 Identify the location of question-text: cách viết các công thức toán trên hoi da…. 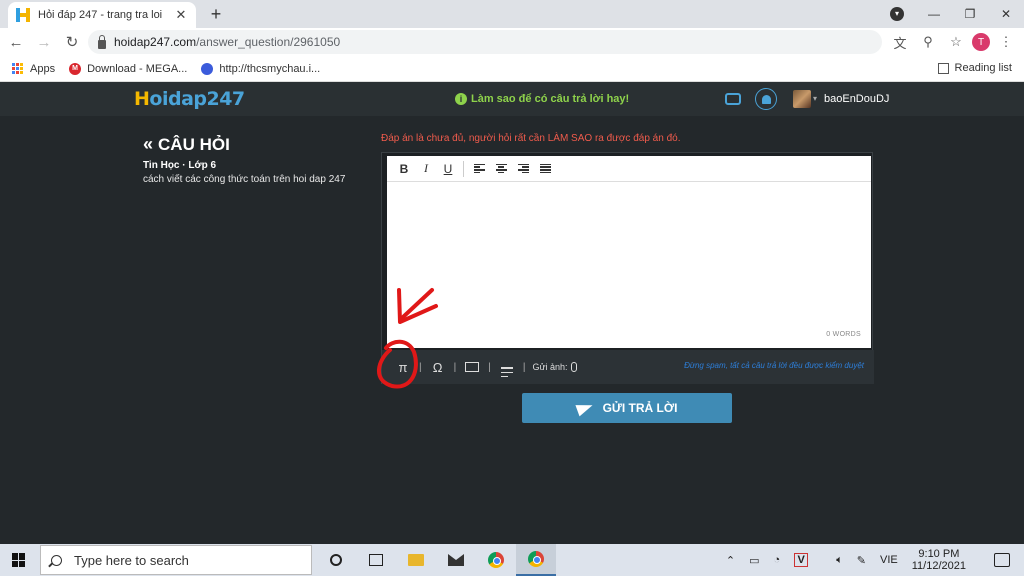
(244, 179).